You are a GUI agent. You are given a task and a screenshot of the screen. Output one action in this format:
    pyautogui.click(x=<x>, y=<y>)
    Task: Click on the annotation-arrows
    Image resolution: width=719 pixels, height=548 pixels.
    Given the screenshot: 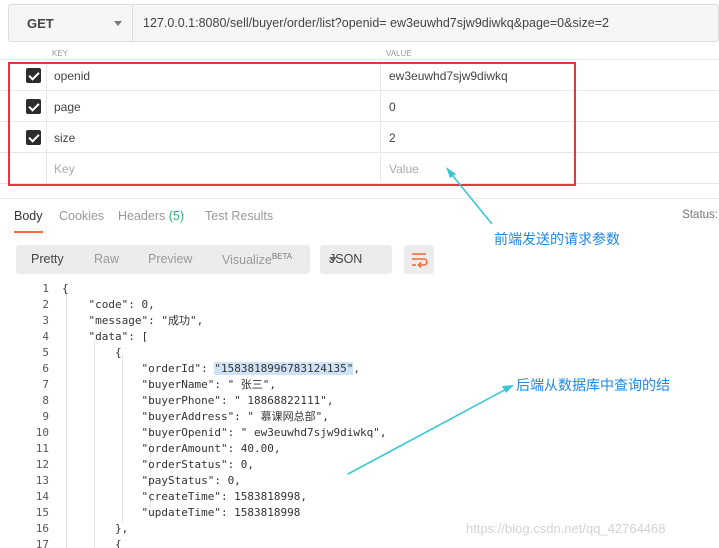 What is the action you would take?
    pyautogui.click(x=430, y=321)
    